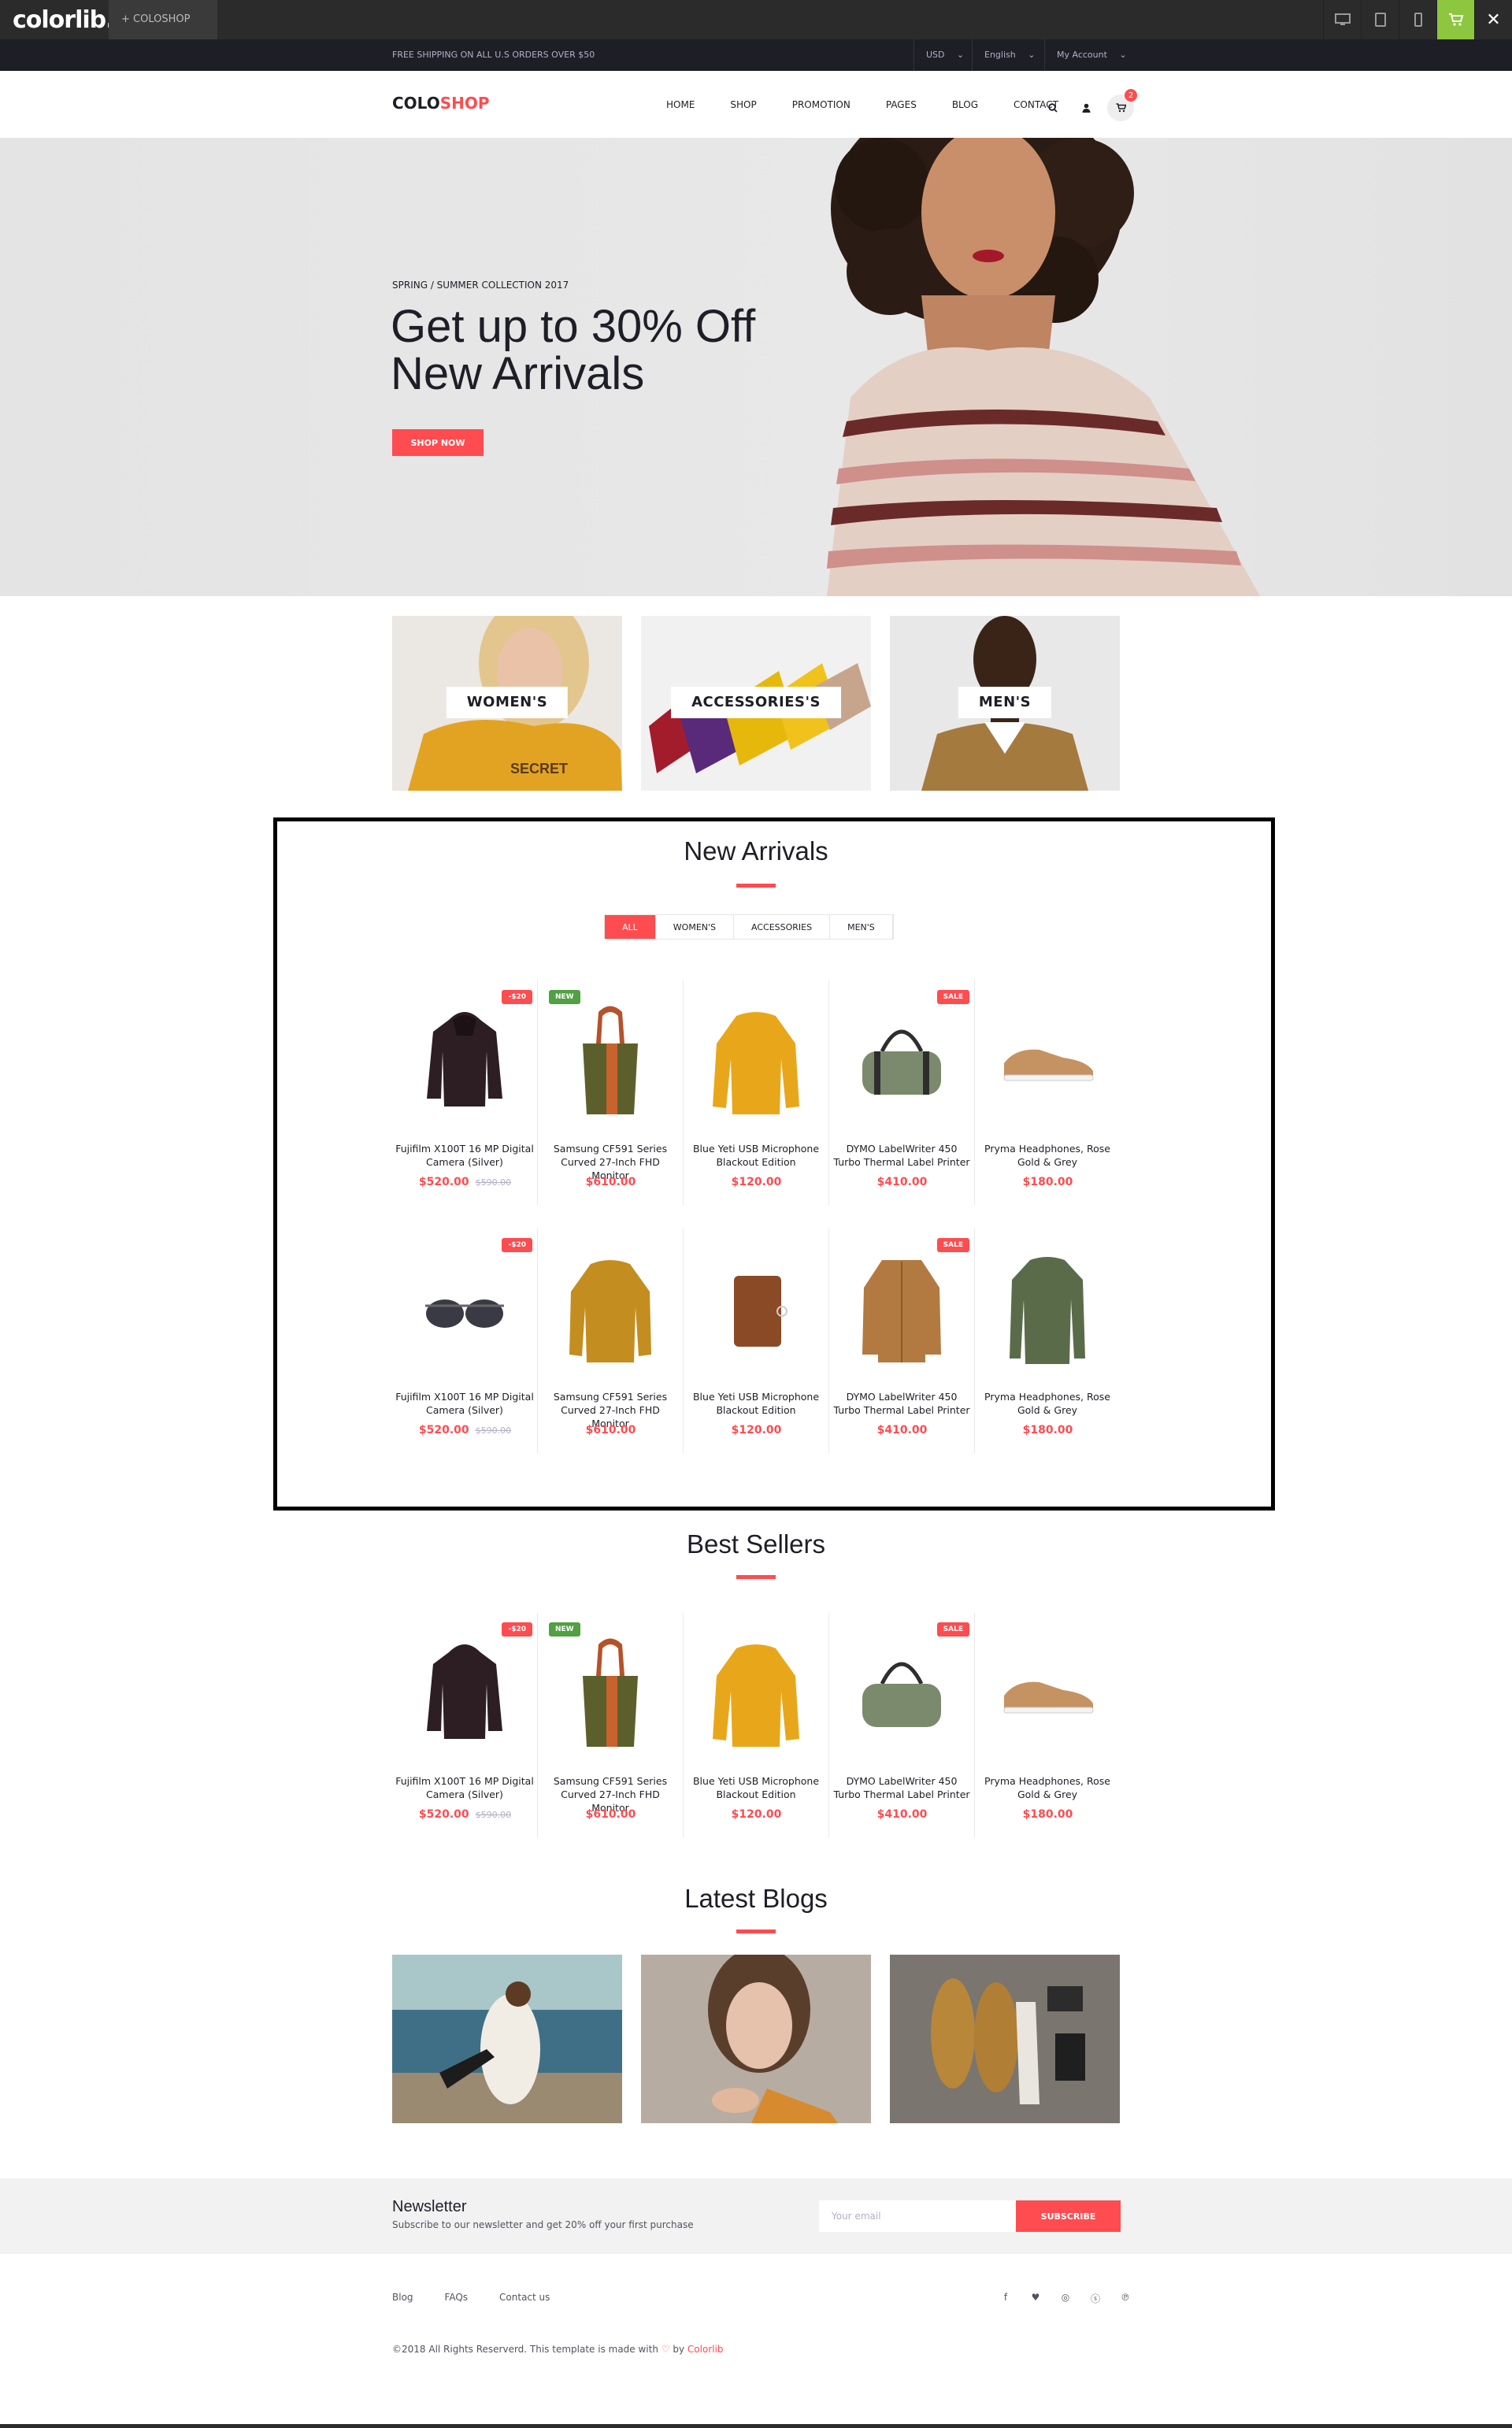  I want to click on filter-womens: WOMEN'S, so click(695, 927).